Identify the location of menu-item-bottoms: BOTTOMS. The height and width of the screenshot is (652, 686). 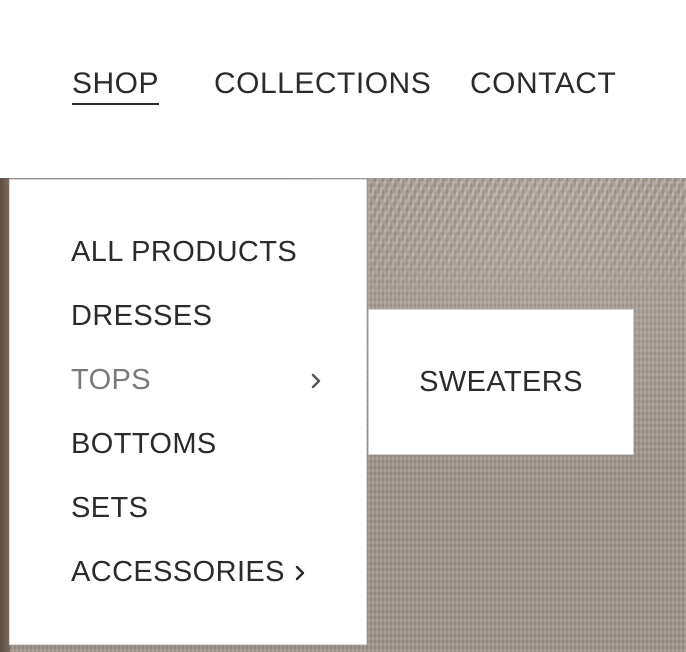
(206, 444).